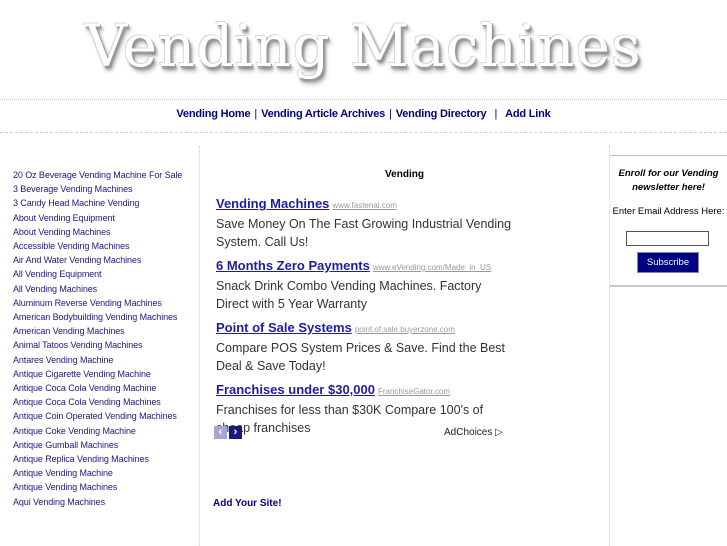 The height and width of the screenshot is (546, 727). I want to click on sidebar-link: American Vending Machines, so click(100, 331).